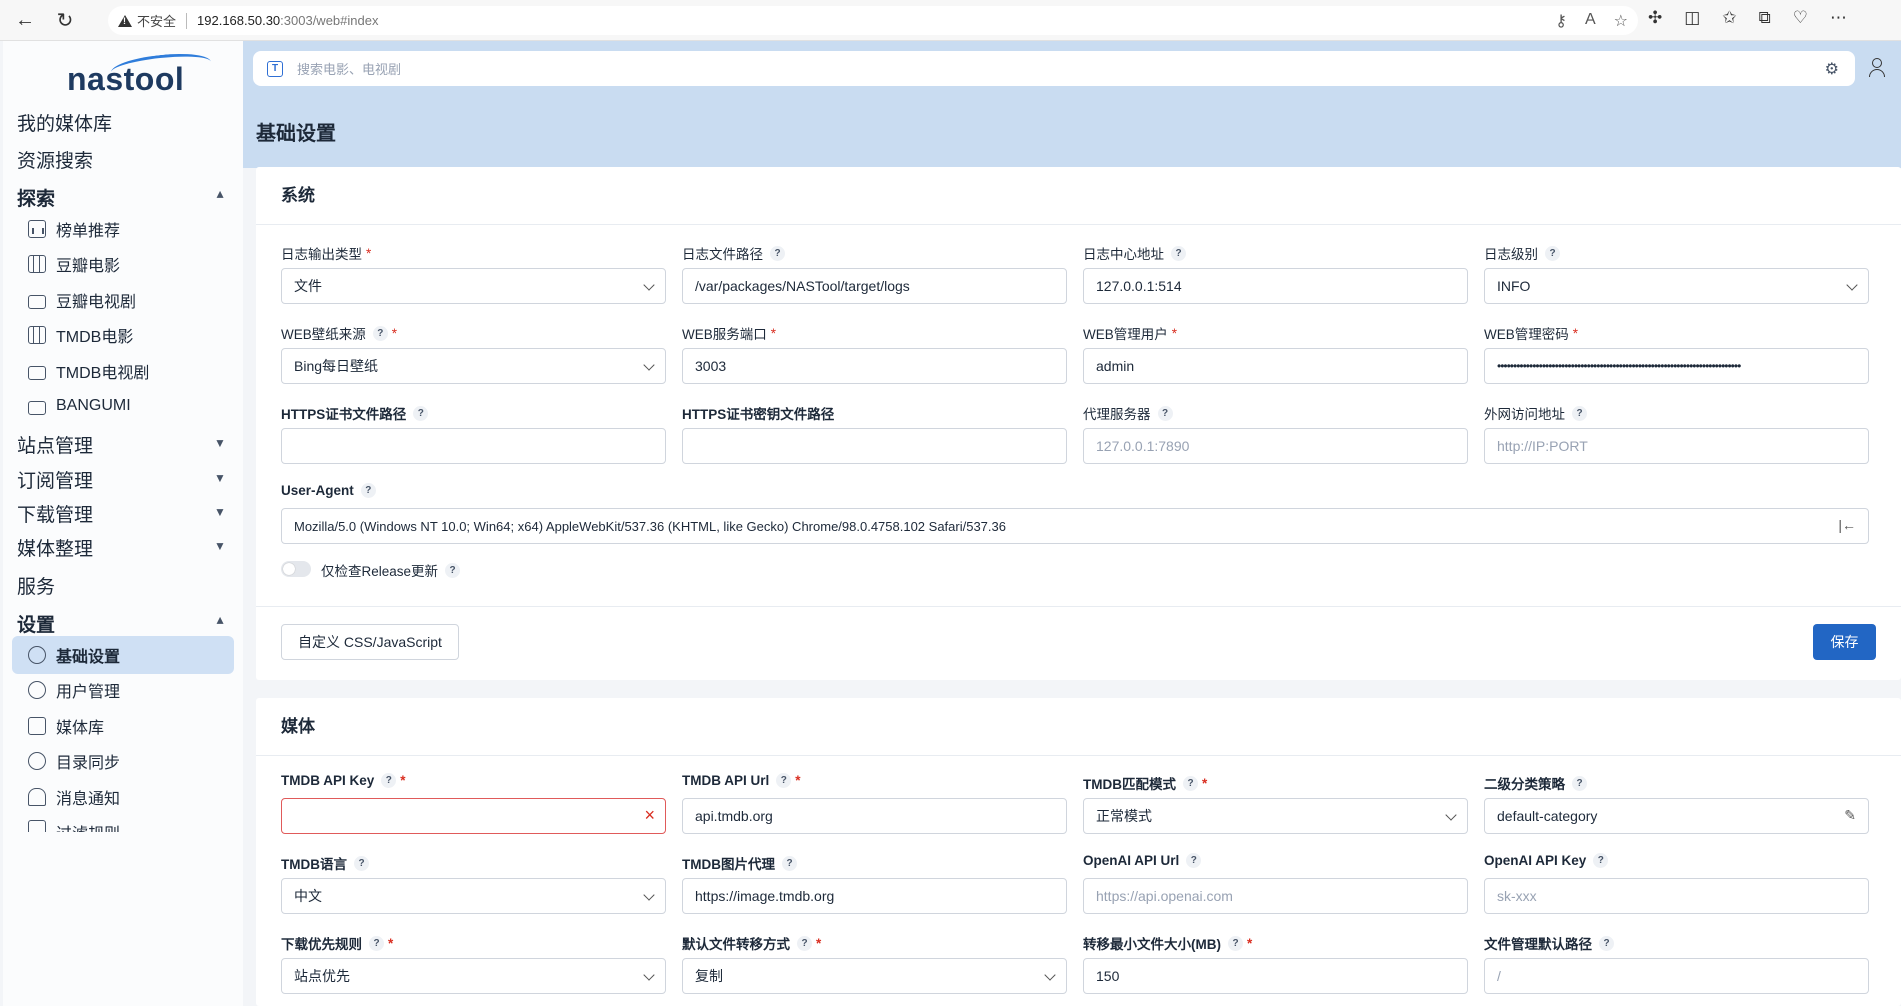 This screenshot has height=1006, width=1901. I want to click on address-bar: 不安全 192.168.50.30:3003/web#index ⚷ A ☆, so click(873, 20).